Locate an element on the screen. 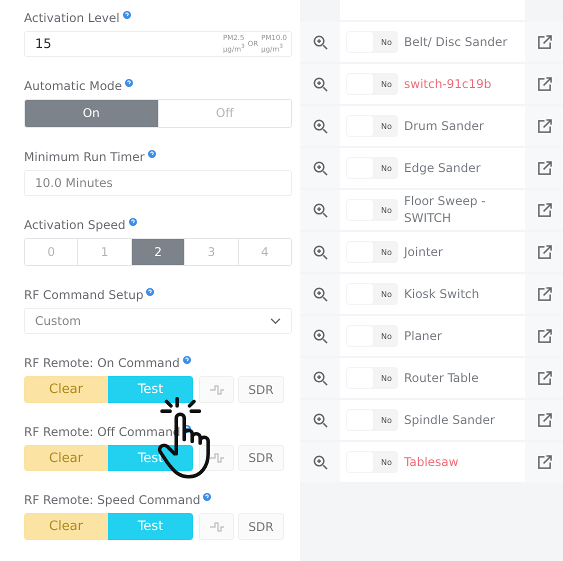  switch-name: Drum Sander is located at coordinates (444, 126).